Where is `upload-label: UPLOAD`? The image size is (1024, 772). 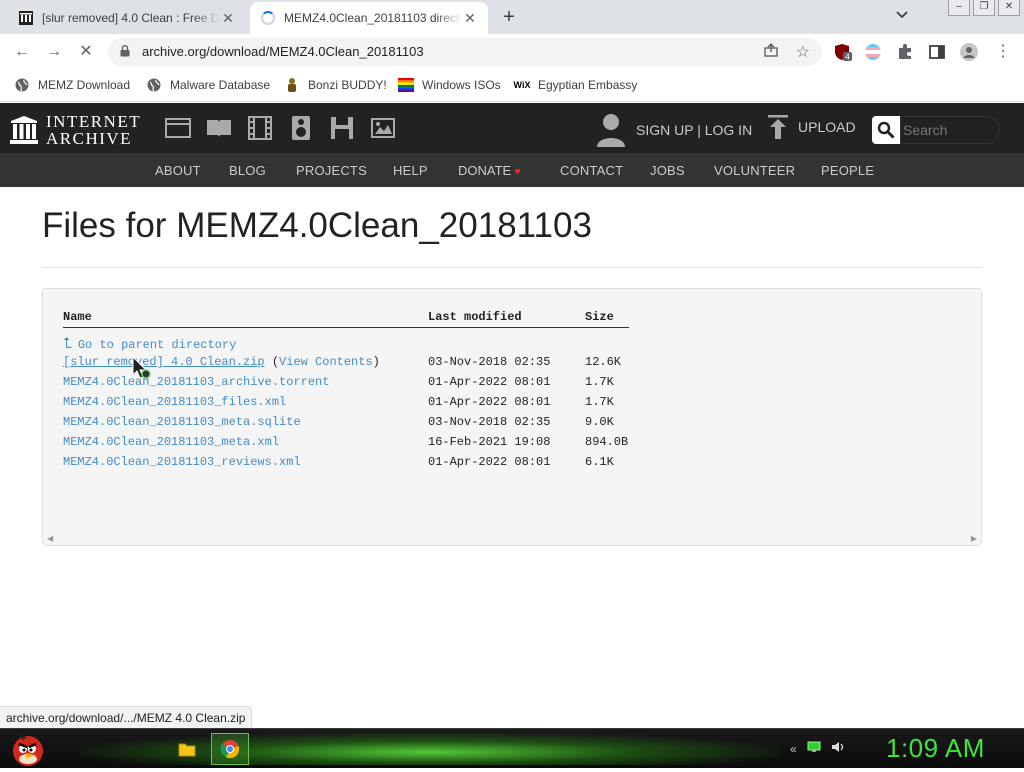
upload-label: UPLOAD is located at coordinates (827, 127).